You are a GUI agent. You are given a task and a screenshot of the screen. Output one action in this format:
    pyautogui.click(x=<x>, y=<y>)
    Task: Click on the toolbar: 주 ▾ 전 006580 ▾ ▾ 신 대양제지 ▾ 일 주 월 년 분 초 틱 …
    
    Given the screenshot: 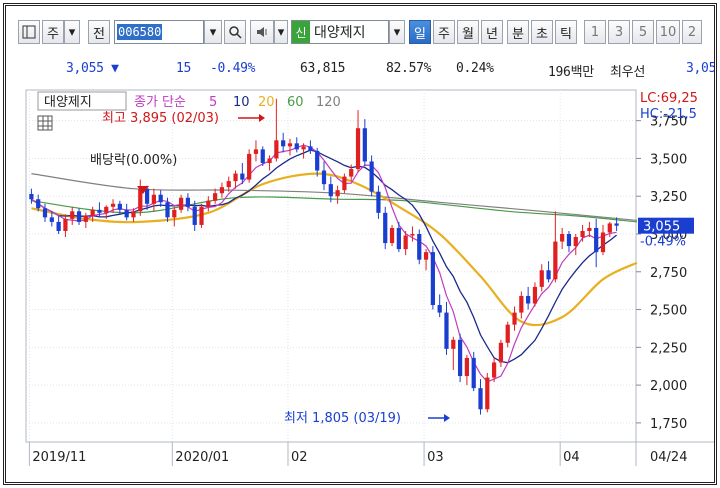 What is the action you would take?
    pyautogui.click(x=366, y=32)
    